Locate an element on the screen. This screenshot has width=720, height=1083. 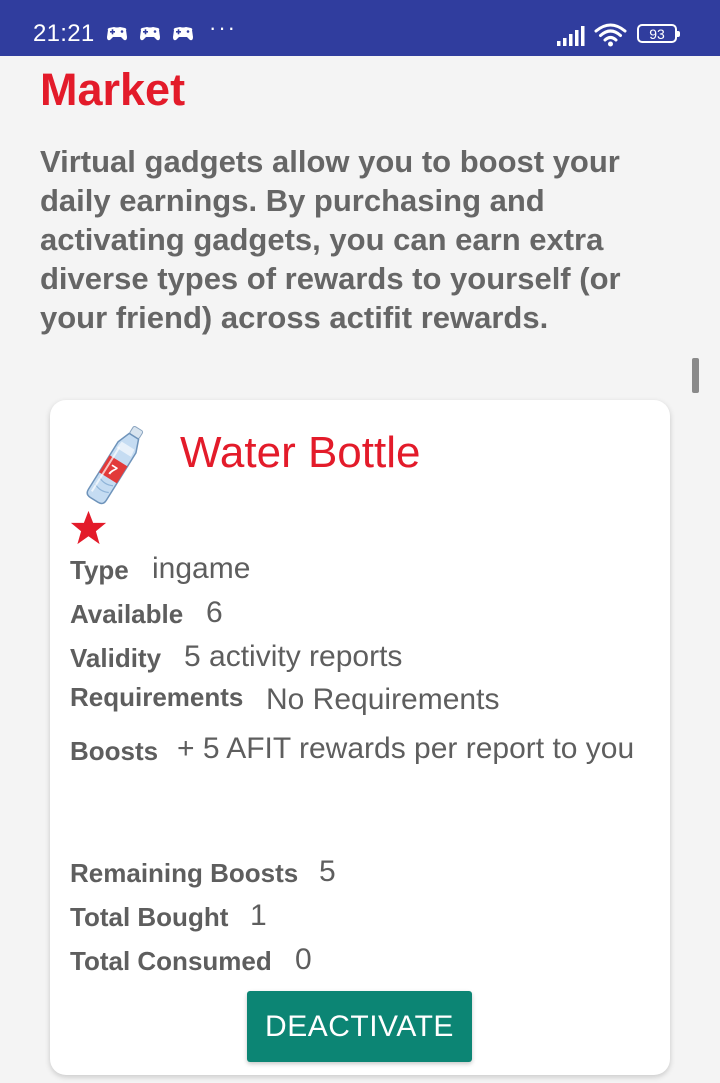
boosts-value: + 5 AFIT rewards per report to you is located at coordinates (406, 748).